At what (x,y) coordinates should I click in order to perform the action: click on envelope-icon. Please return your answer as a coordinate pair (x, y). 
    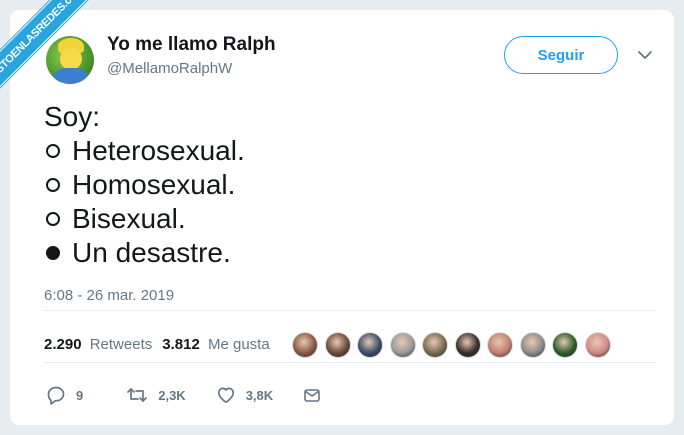
    Looking at the image, I should click on (312, 395).